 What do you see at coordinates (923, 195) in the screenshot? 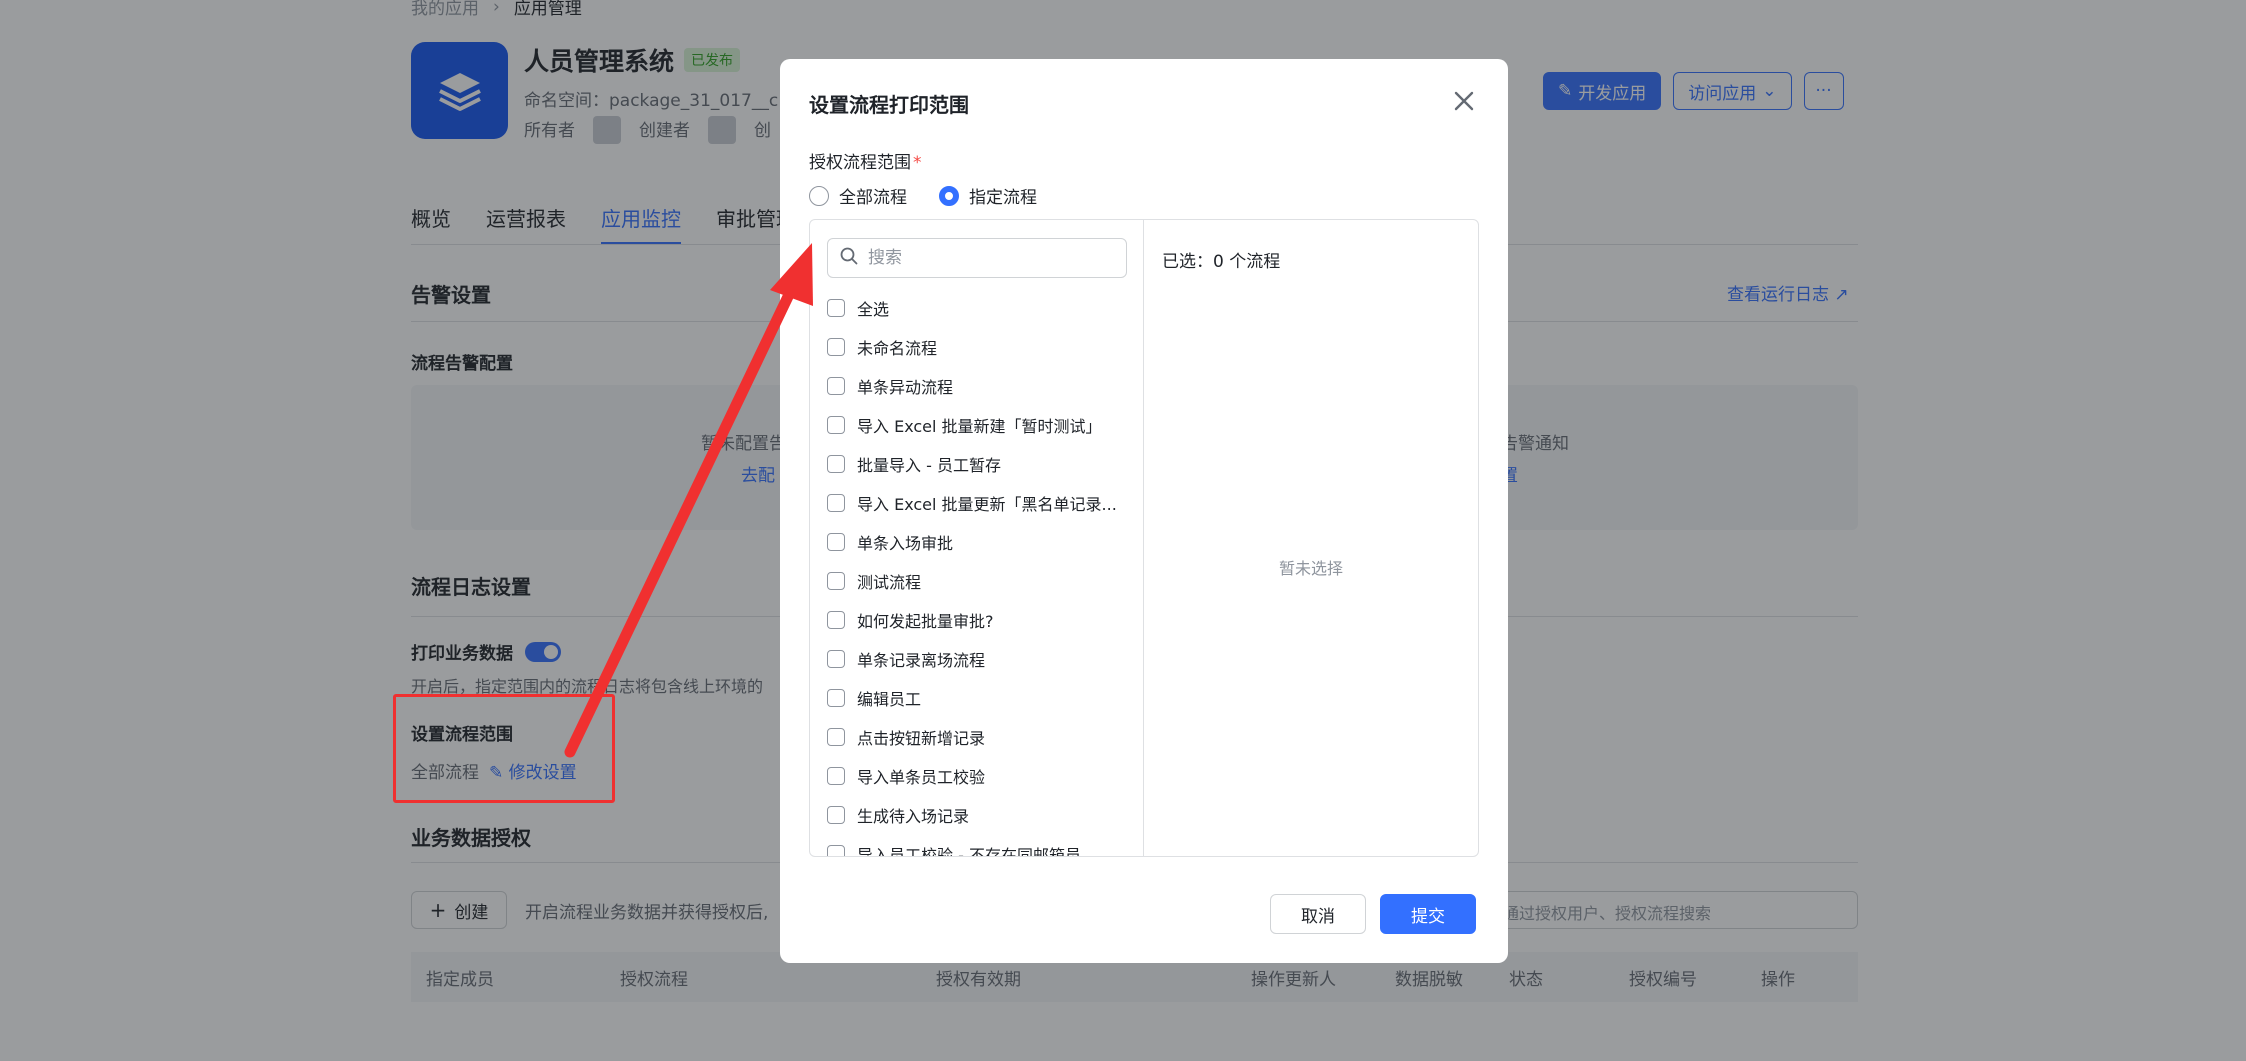
I see `range-radio-group: 全部流程 指定流程` at bounding box center [923, 195].